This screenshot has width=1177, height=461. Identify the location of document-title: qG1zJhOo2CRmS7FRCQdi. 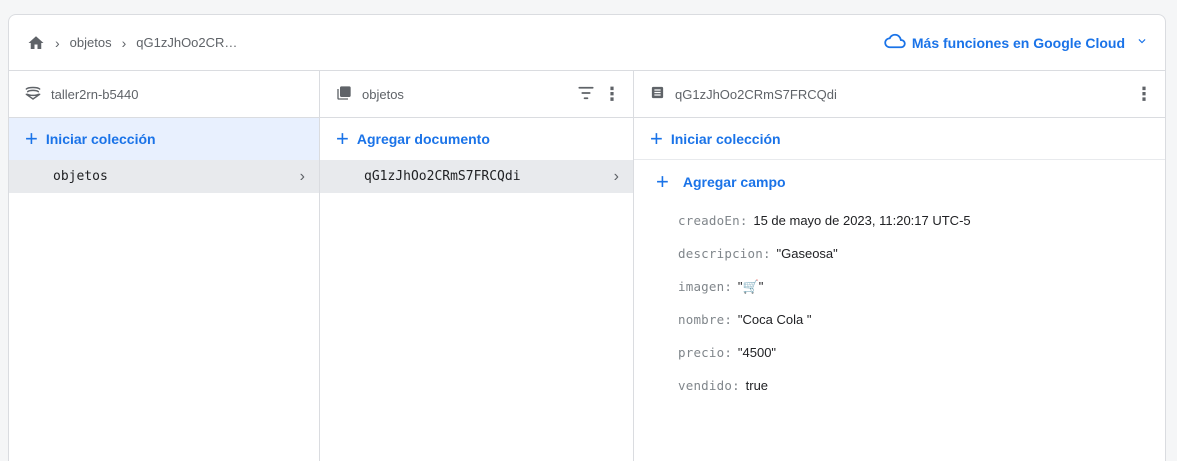
(756, 94).